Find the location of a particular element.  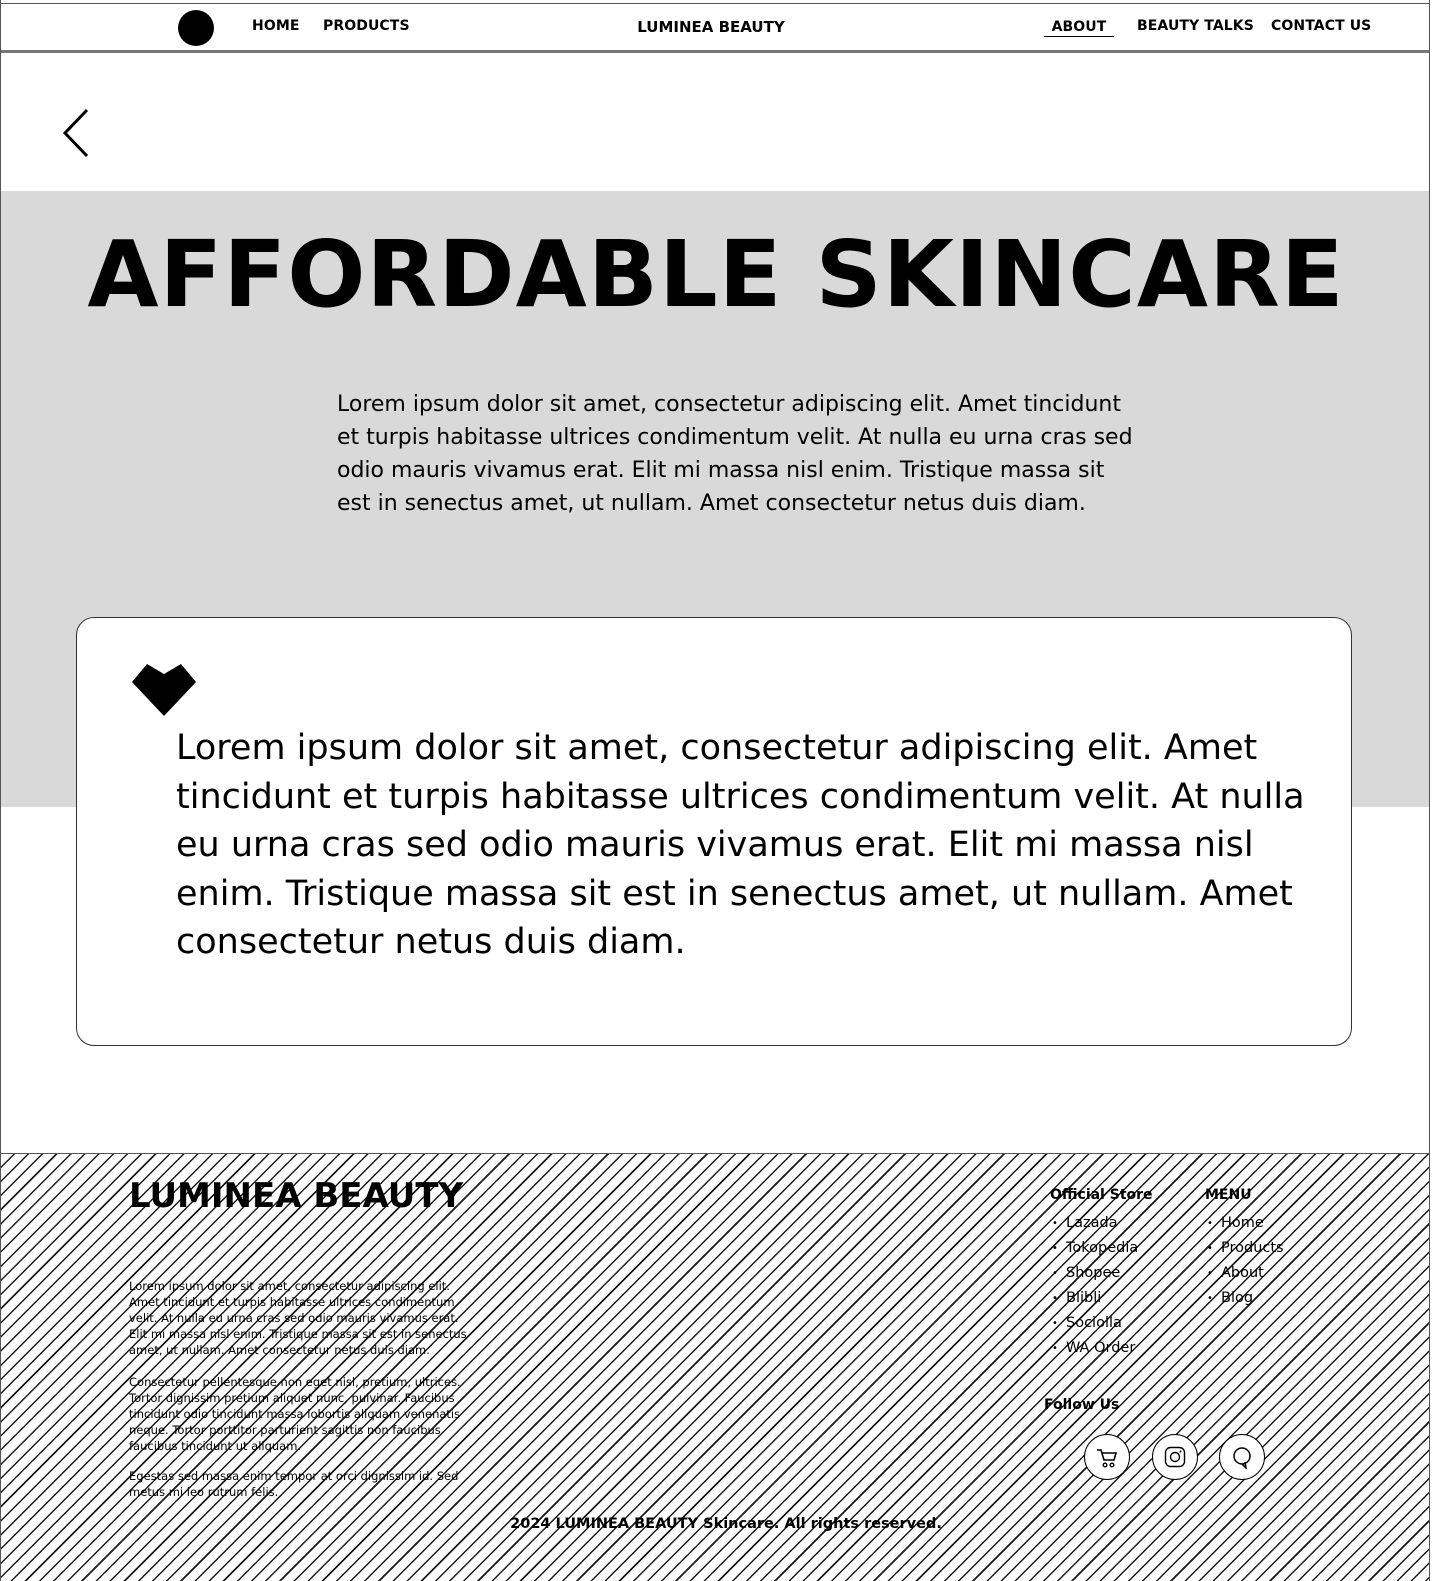

hero-title: AFFORDABLE SKINCARE is located at coordinates (716, 274).